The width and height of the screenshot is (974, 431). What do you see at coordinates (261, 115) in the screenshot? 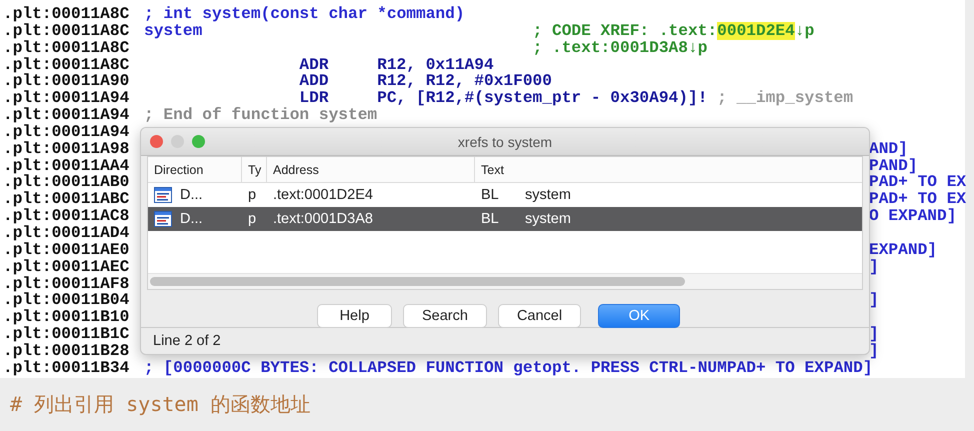
I see `code-comment: ; End of function system` at bounding box center [261, 115].